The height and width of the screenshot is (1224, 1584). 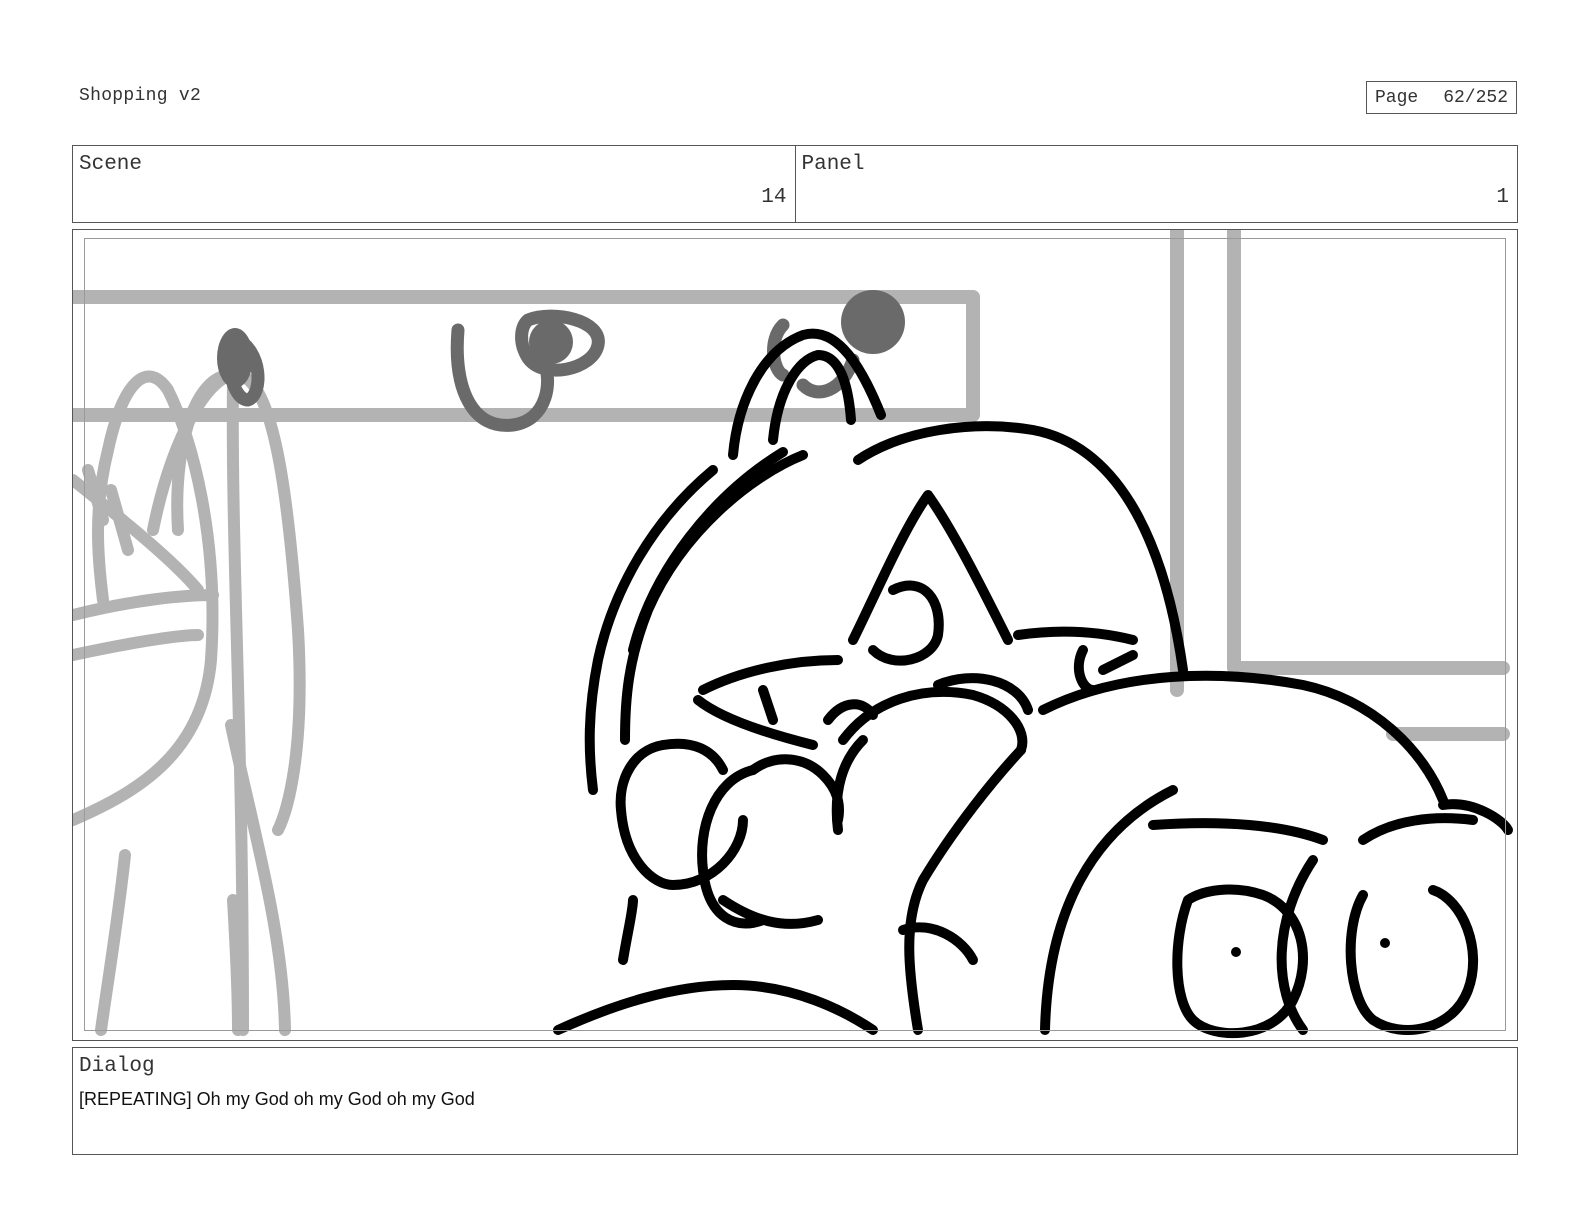 I want to click on panel-number: 1, so click(x=1502, y=197).